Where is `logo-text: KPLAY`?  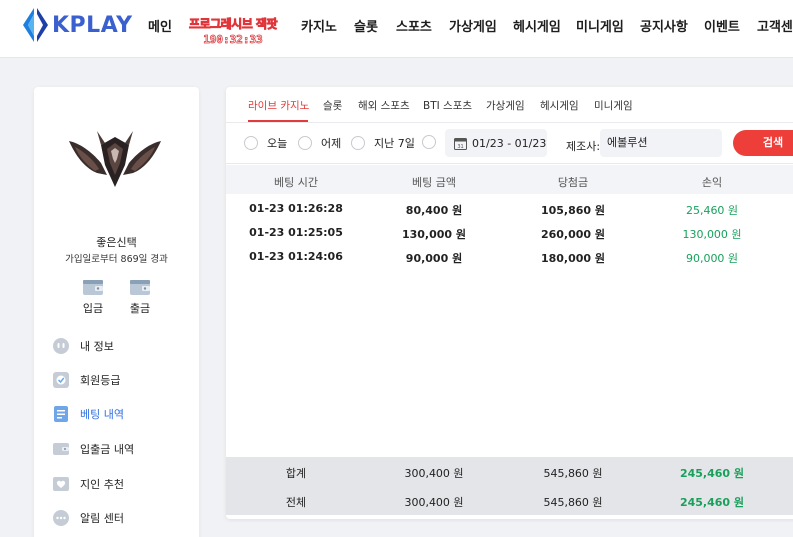
logo-text: KPLAY is located at coordinates (92, 25).